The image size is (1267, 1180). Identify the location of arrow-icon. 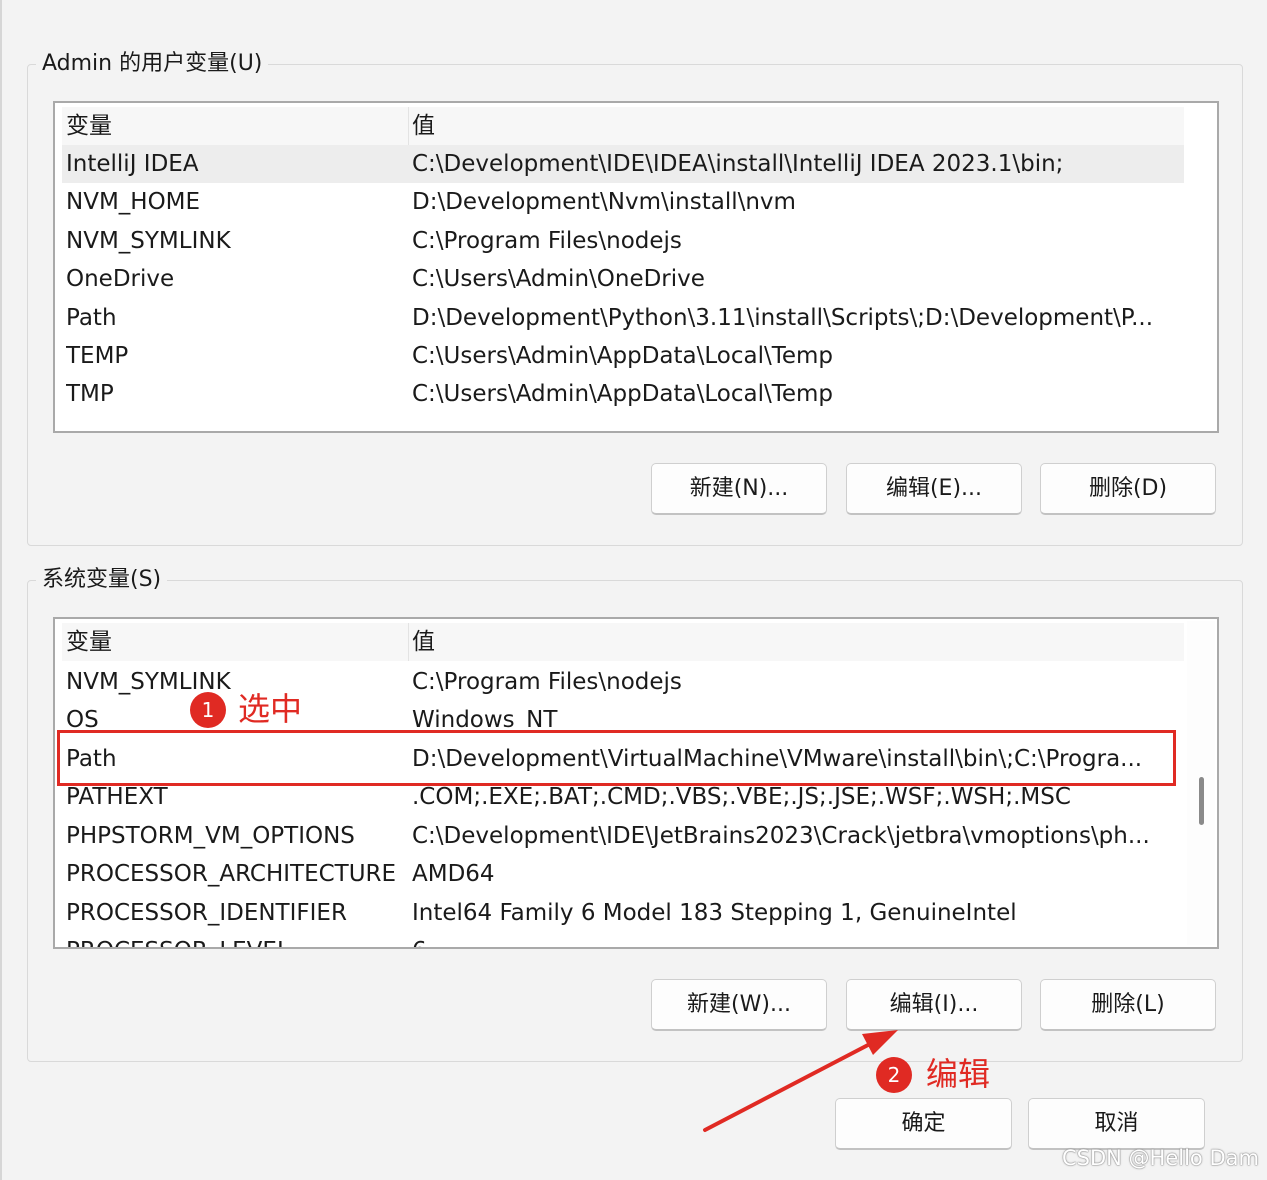
(800, 1081).